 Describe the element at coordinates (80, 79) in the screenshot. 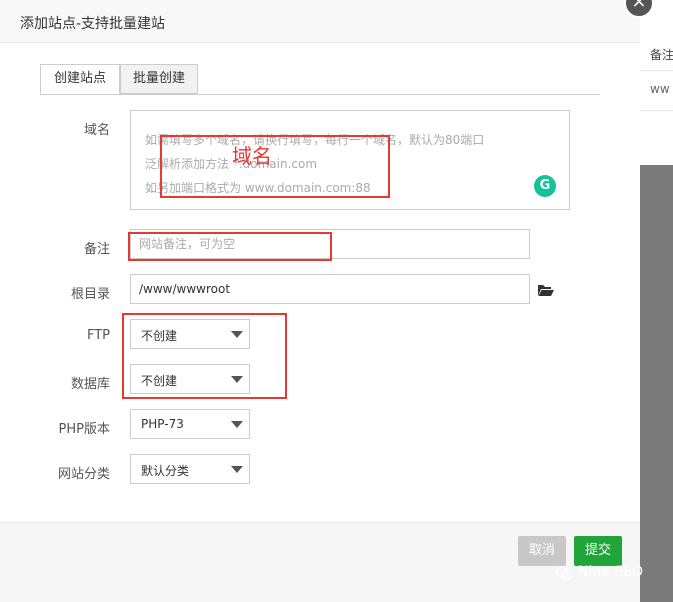

I see `tab-create-site: 创建站点` at that location.